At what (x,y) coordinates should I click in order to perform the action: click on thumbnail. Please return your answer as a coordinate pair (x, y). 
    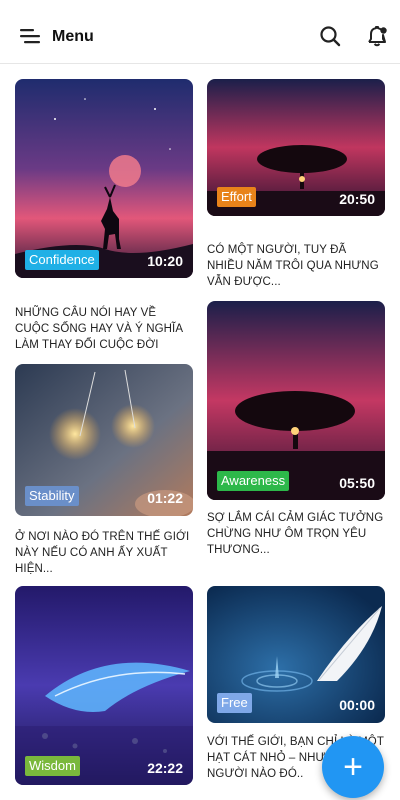
    Looking at the image, I should click on (104, 178).